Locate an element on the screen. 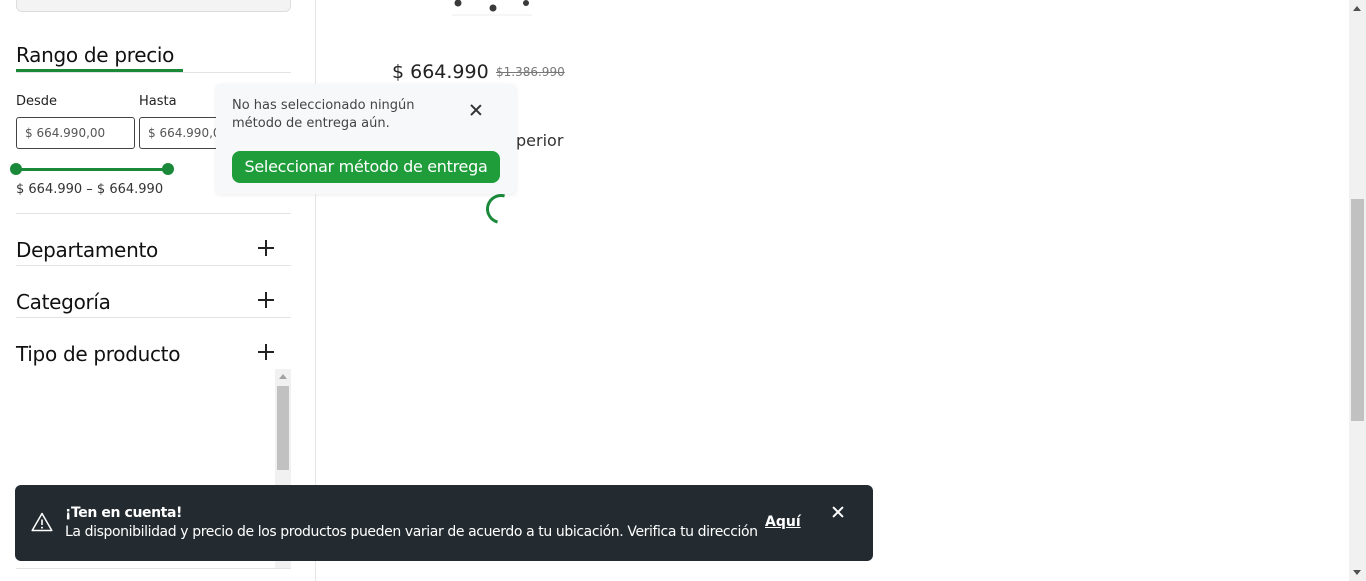 The height and width of the screenshot is (581, 1366). scroll-down-arrow-icon is located at coordinates (1357, 572).